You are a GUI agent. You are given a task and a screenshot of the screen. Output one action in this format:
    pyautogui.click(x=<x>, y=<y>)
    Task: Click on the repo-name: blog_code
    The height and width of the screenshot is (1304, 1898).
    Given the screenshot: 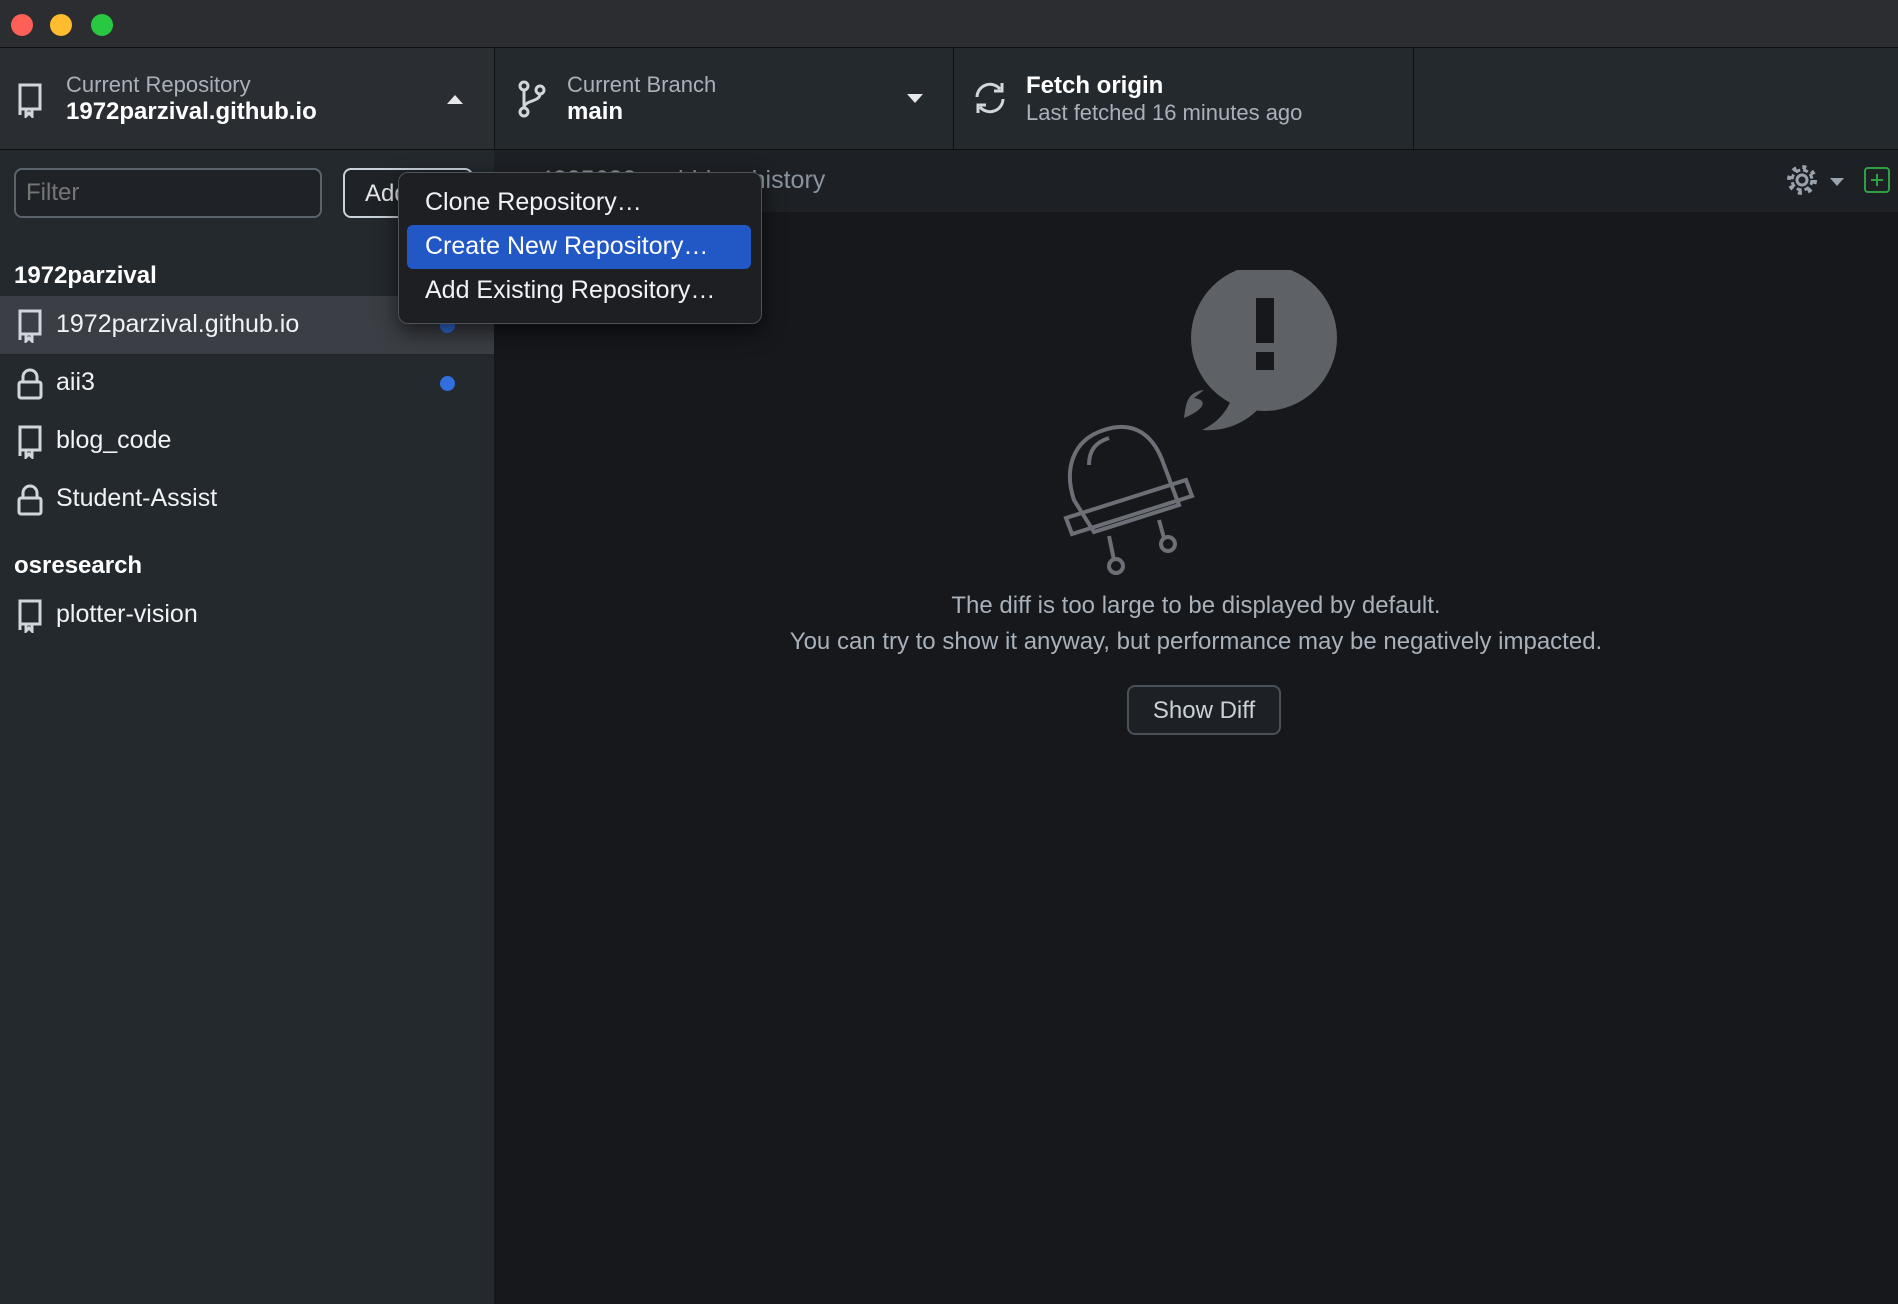 What is the action you would take?
    pyautogui.click(x=114, y=440)
    